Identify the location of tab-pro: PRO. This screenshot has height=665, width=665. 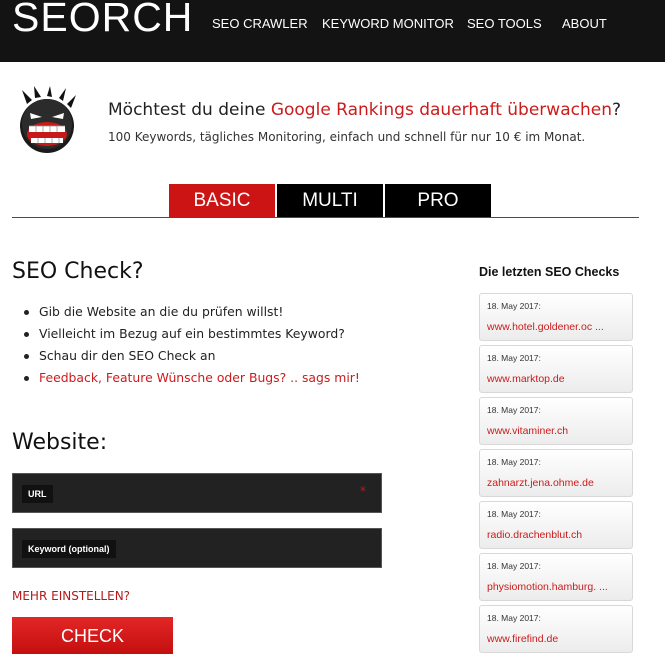
(438, 200).